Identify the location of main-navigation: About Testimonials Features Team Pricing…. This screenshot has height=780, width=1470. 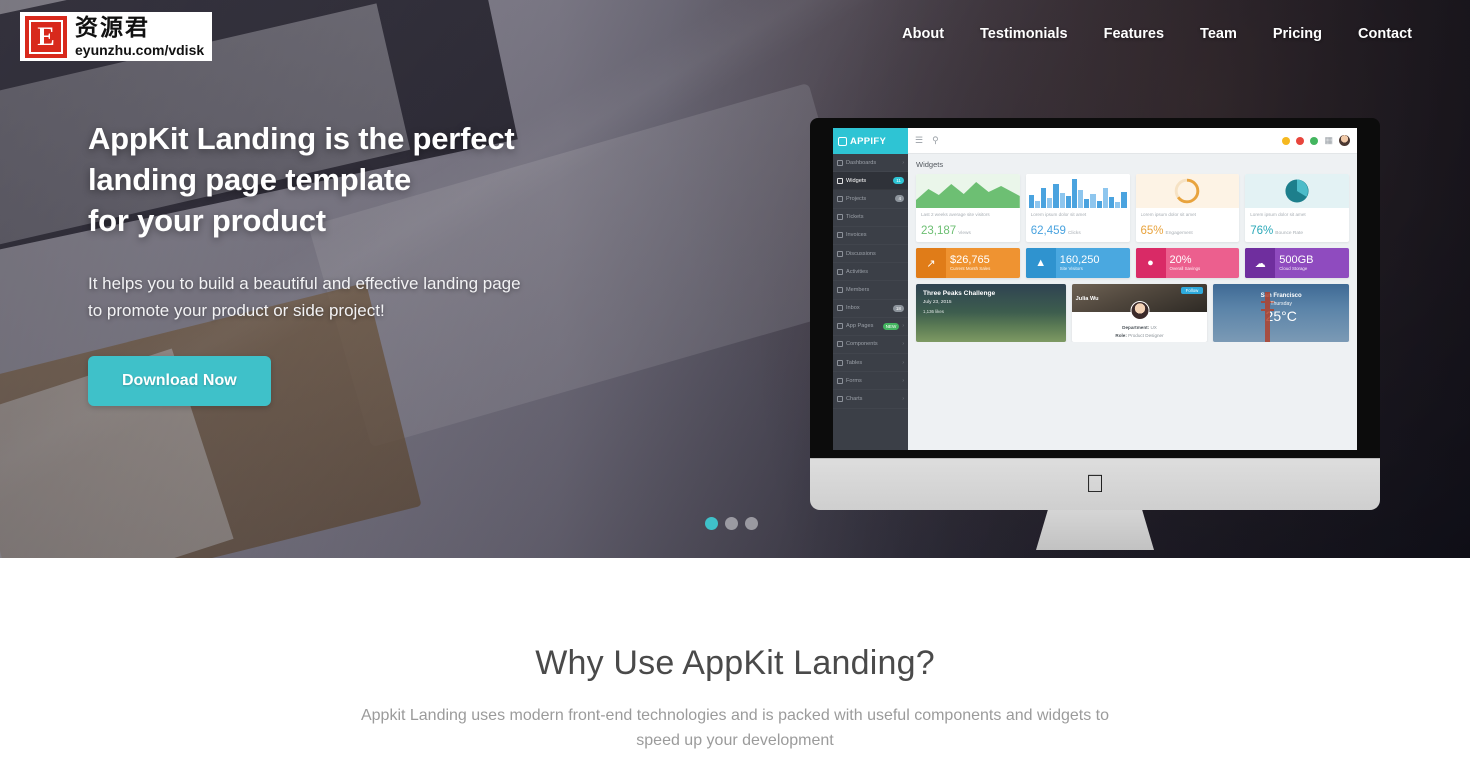
(1157, 34).